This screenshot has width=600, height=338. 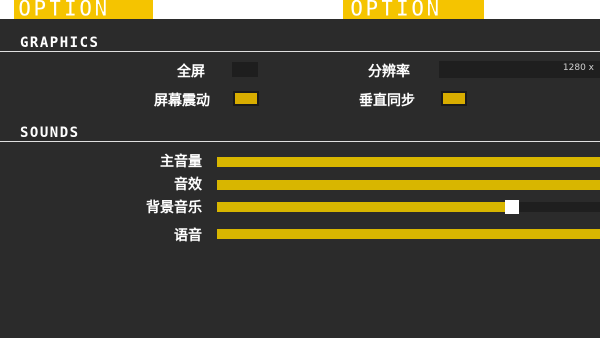 What do you see at coordinates (182, 101) in the screenshot?
I see `screen-shake-label: 屏幕震动` at bounding box center [182, 101].